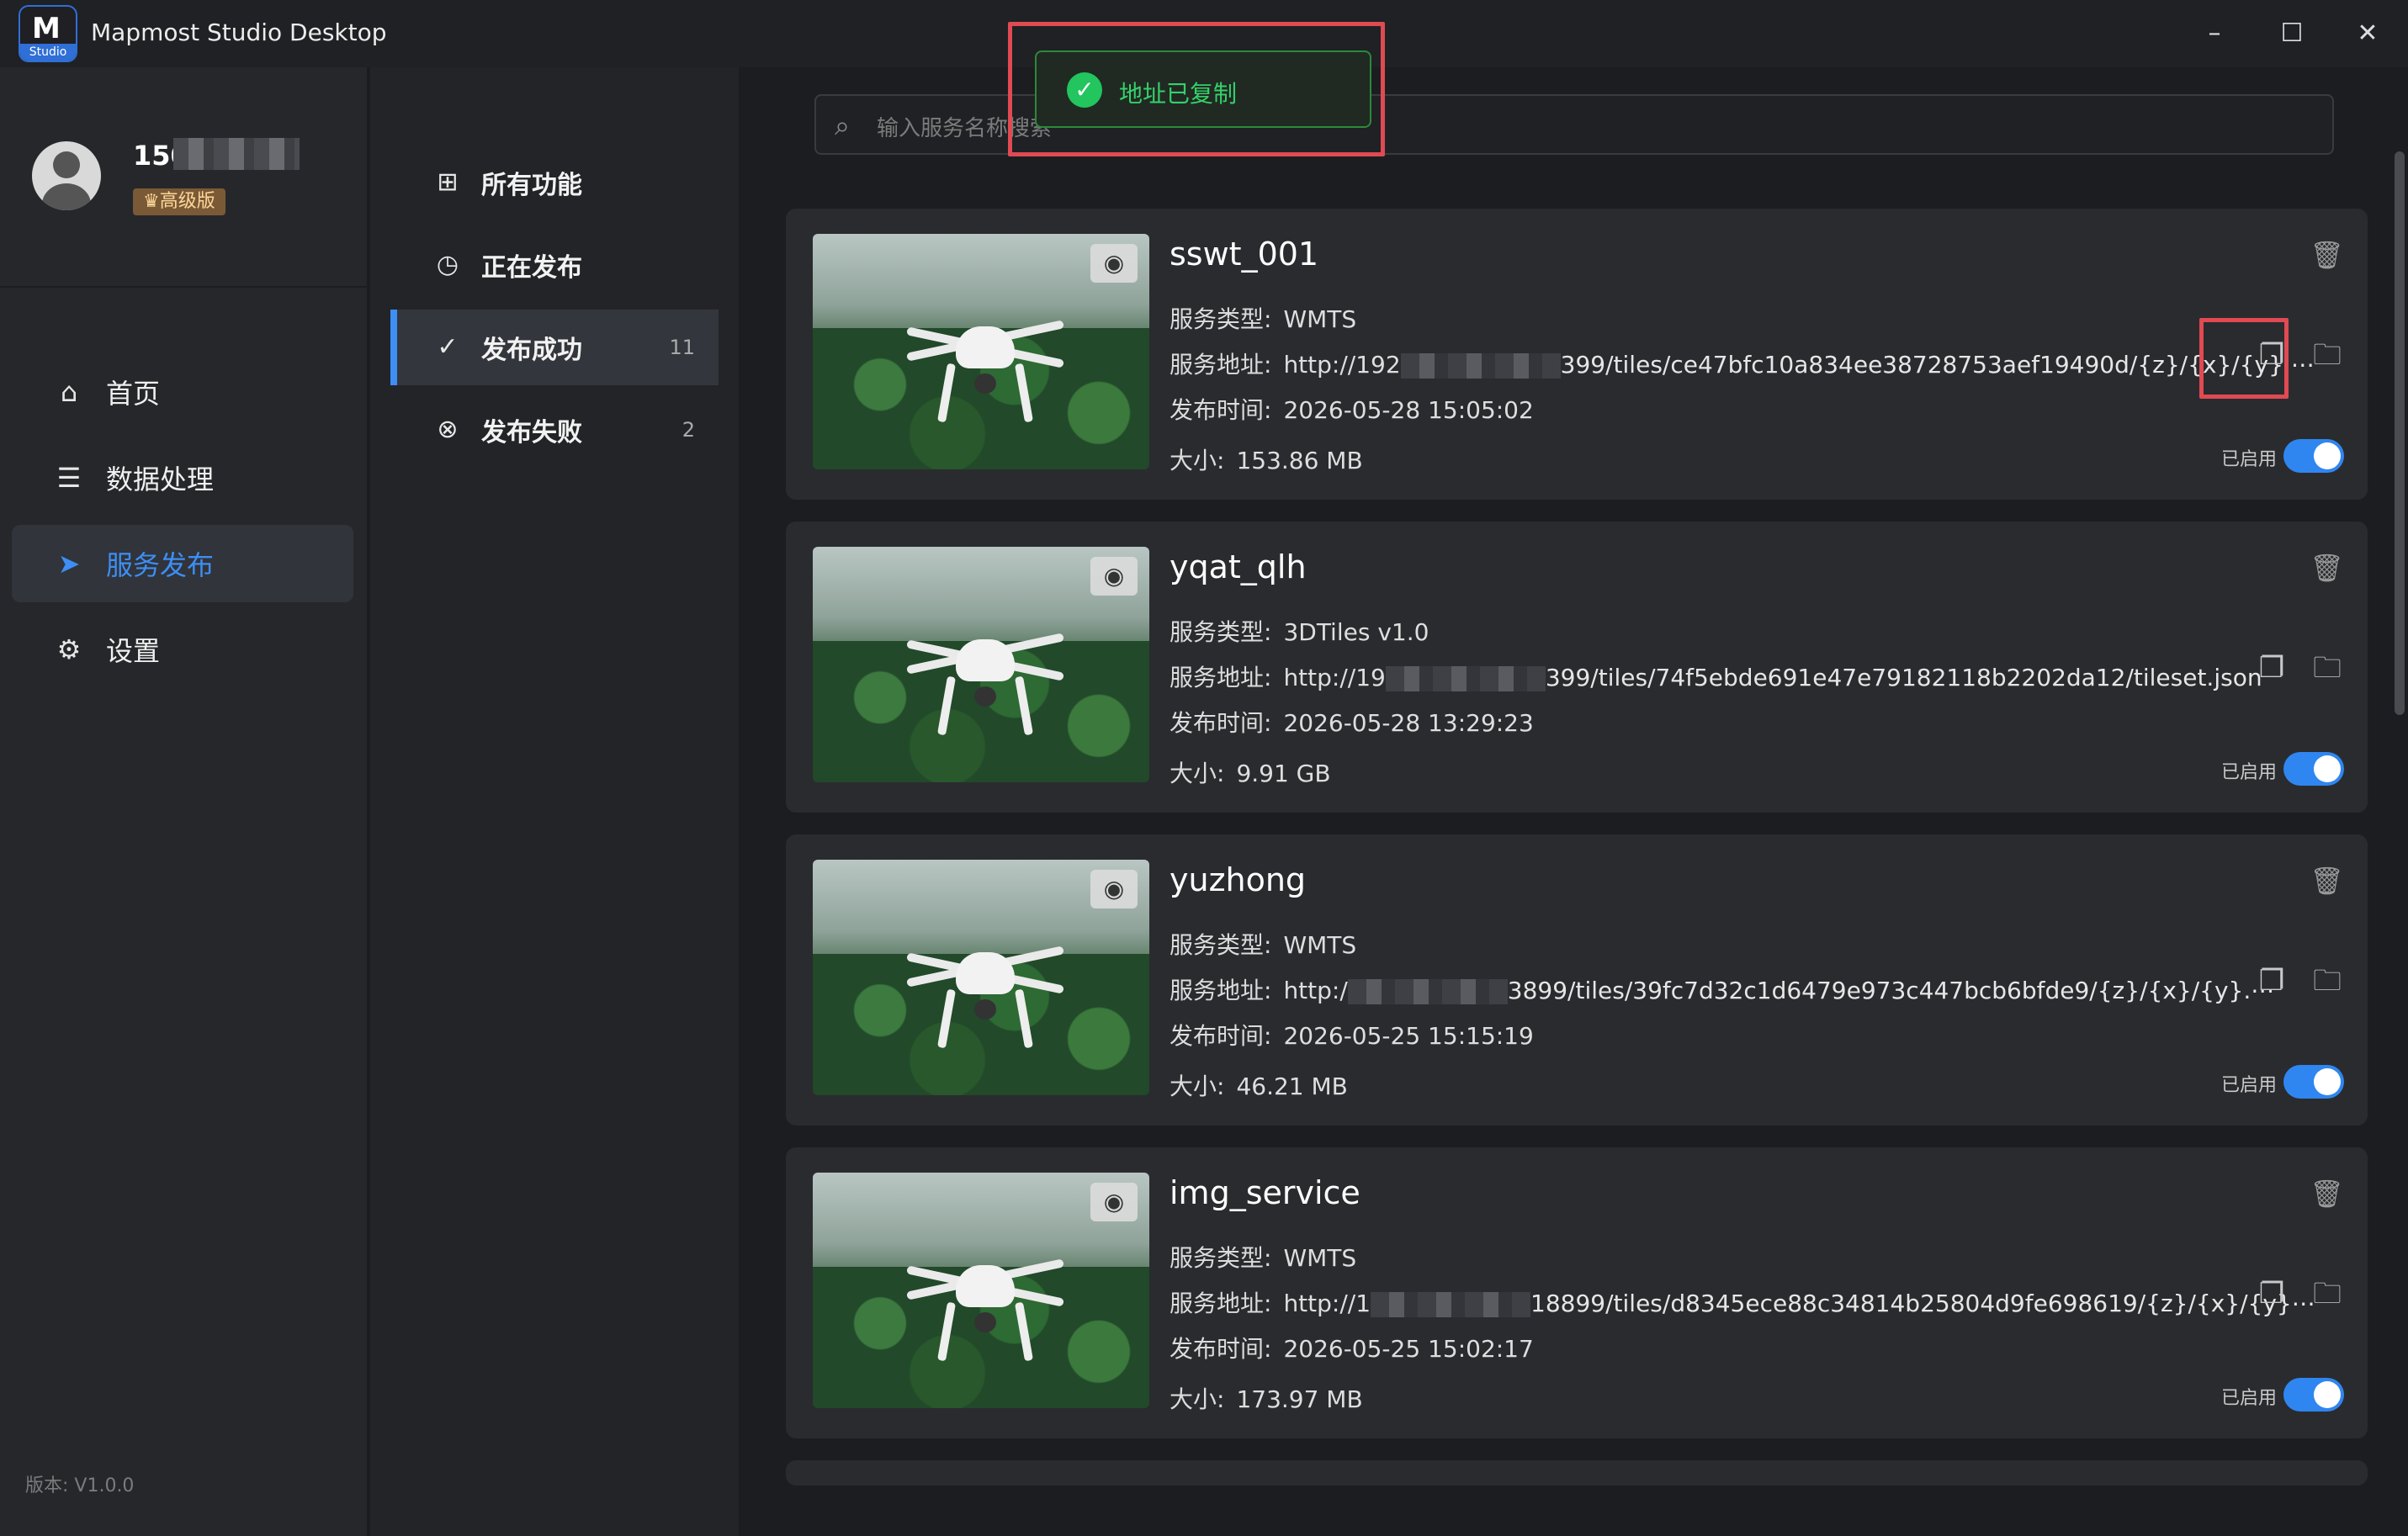 Image resolution: width=2408 pixels, height=1536 pixels. What do you see at coordinates (682, 347) in the screenshot?
I see `success-count: 11` at bounding box center [682, 347].